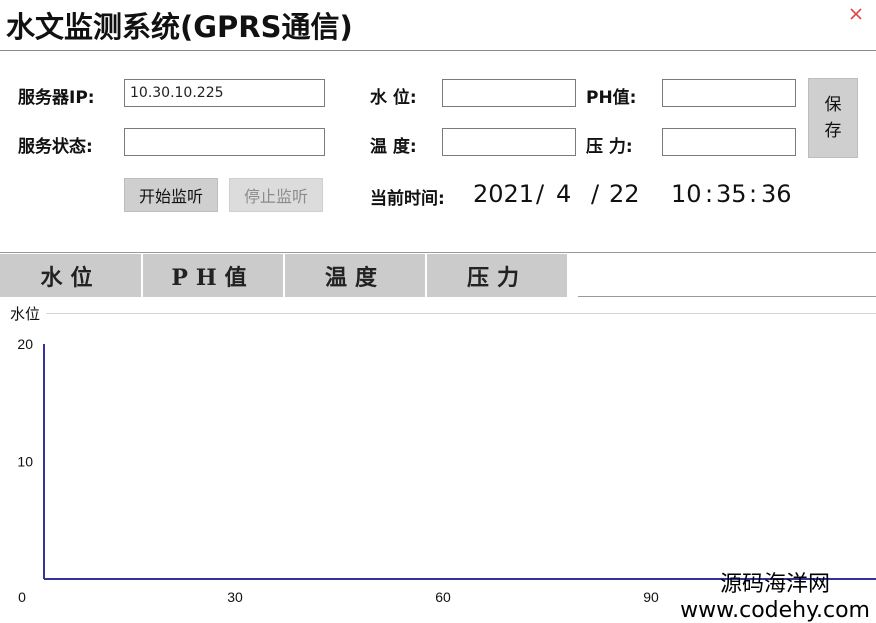  I want to click on window-title: 水文监测系统(GPRS通信), so click(179, 27).